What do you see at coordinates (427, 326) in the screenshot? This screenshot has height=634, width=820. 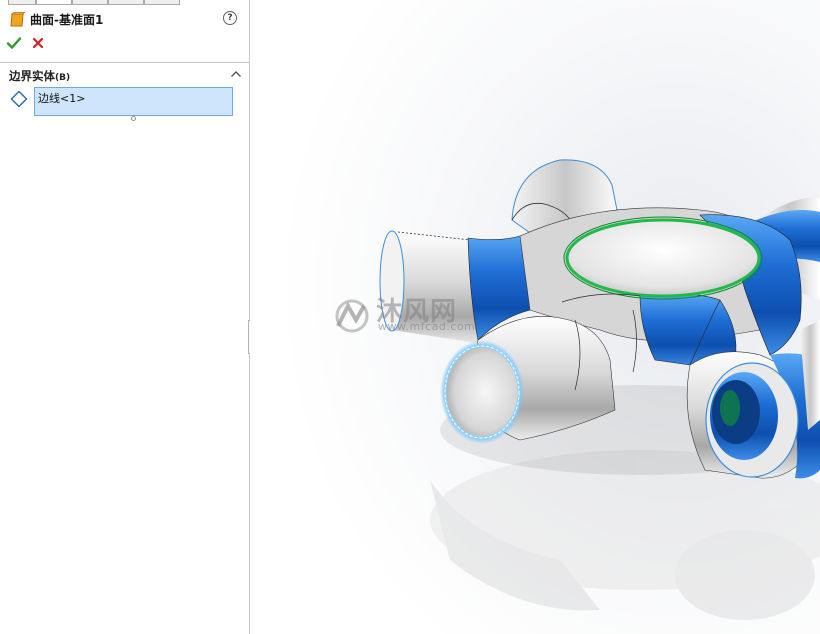 I see `watermark-url: www.mfcad.com` at bounding box center [427, 326].